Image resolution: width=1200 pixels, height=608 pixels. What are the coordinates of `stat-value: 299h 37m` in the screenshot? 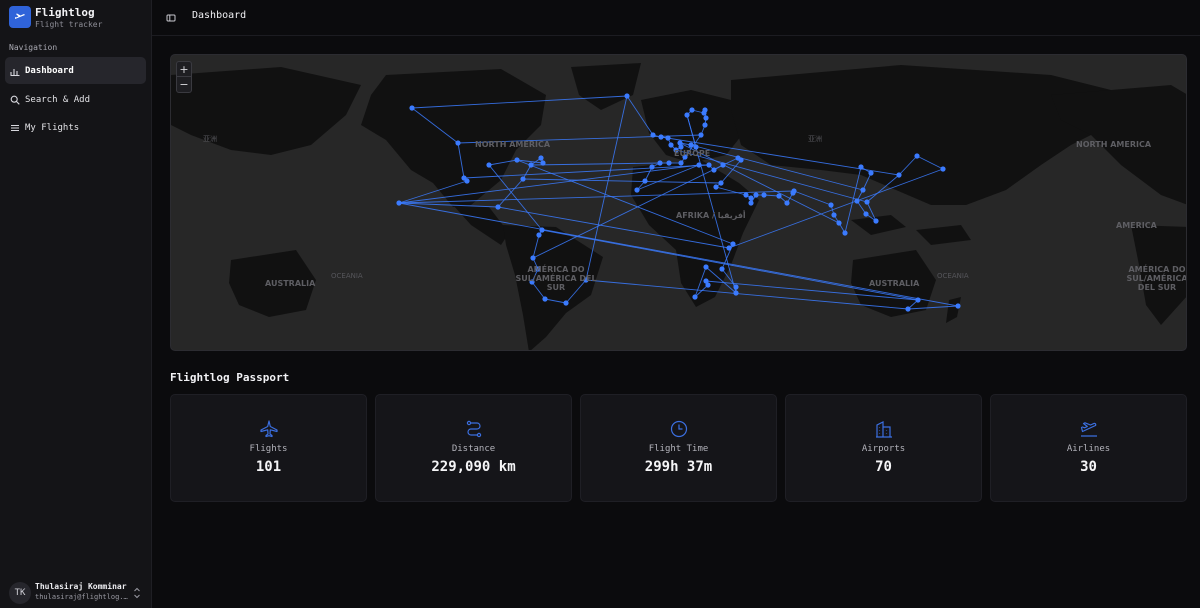 It's located at (678, 467).